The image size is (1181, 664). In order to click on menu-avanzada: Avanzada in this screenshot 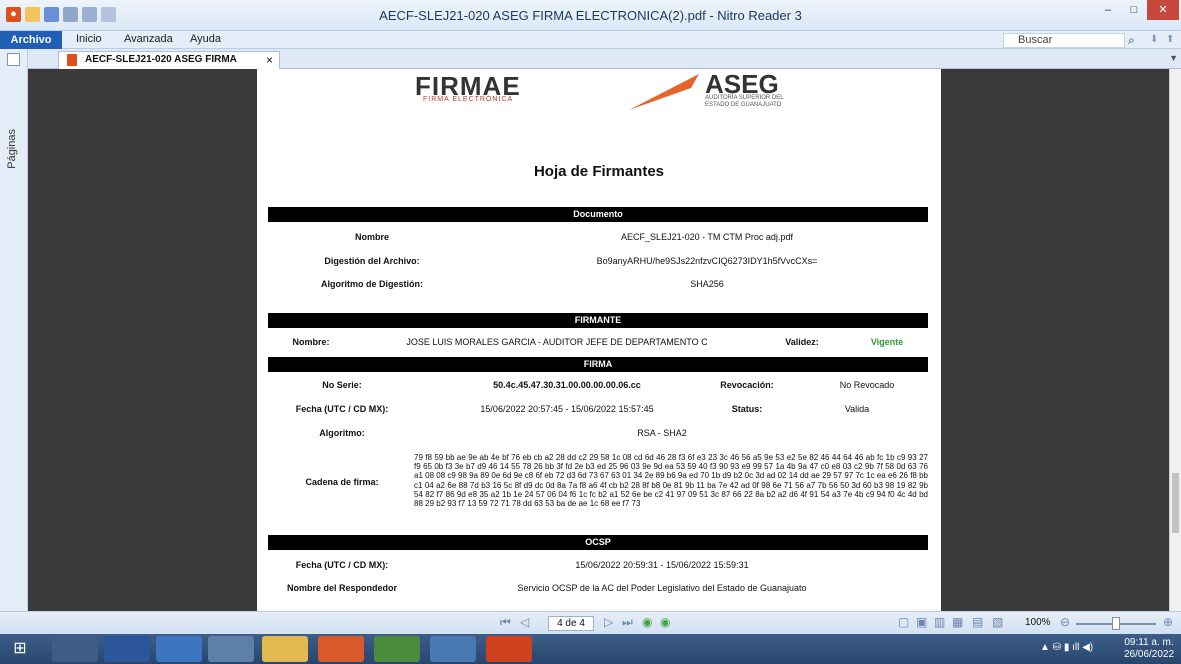, I will do `click(148, 39)`.